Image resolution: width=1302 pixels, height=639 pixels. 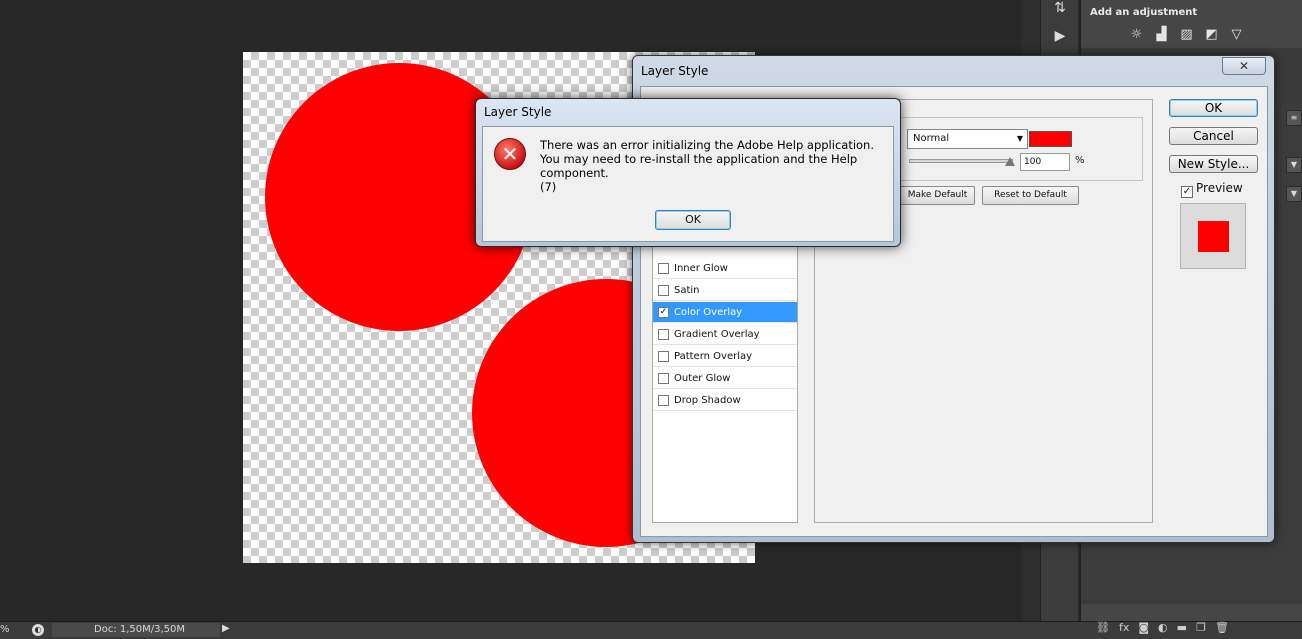 What do you see at coordinates (518, 112) in the screenshot?
I see `error-dialog-title: Layer Style` at bounding box center [518, 112].